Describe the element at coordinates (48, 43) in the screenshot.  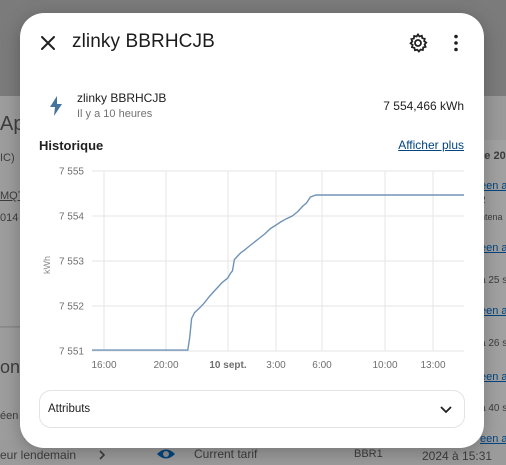
I see `close-icon` at that location.